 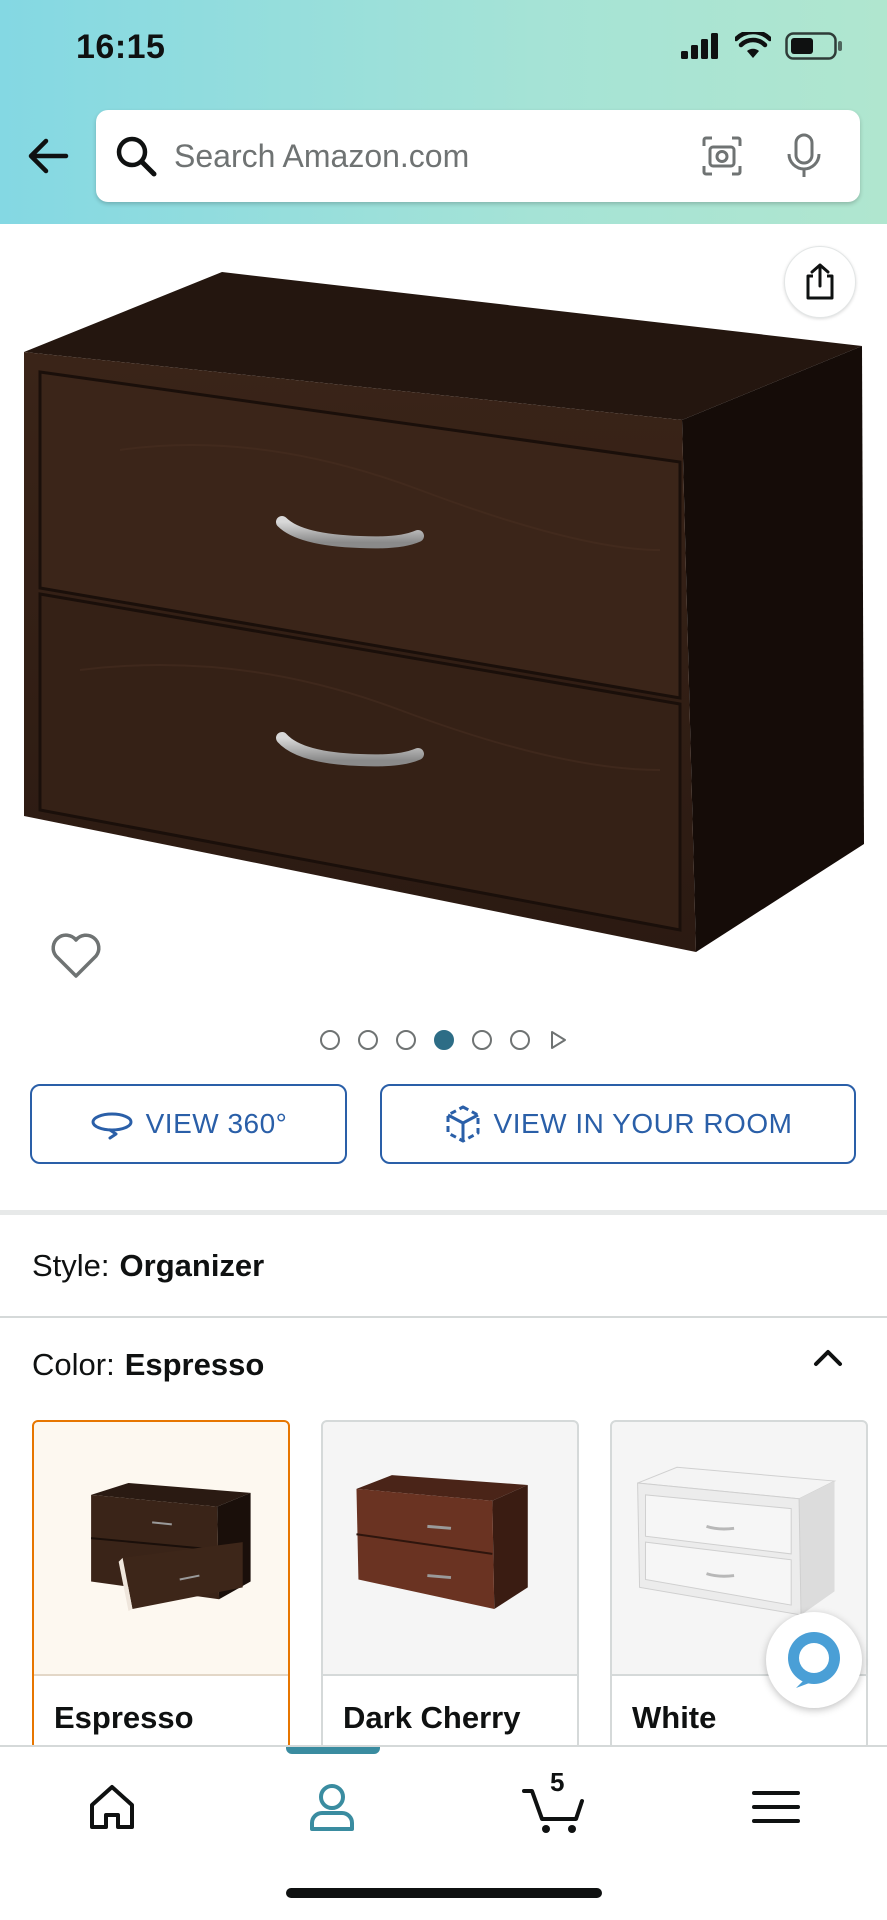 What do you see at coordinates (124, 1717) in the screenshot?
I see `swatch-label: Espresso` at bounding box center [124, 1717].